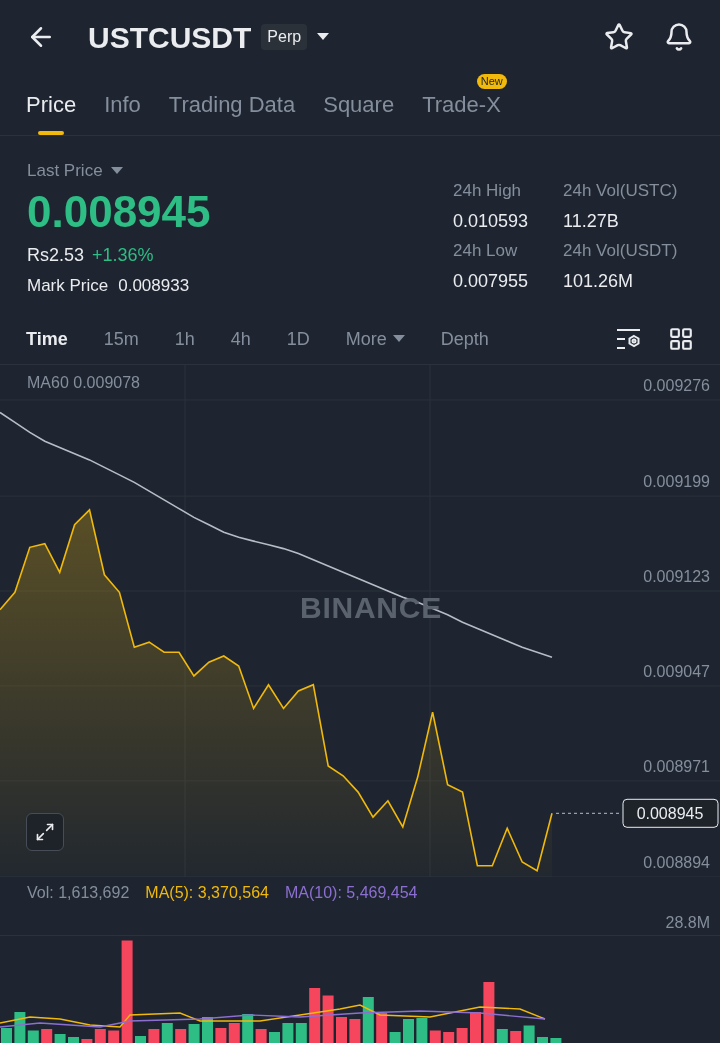 The height and width of the screenshot is (1043, 720). What do you see at coordinates (122, 104) in the screenshot?
I see `tab: Info` at bounding box center [122, 104].